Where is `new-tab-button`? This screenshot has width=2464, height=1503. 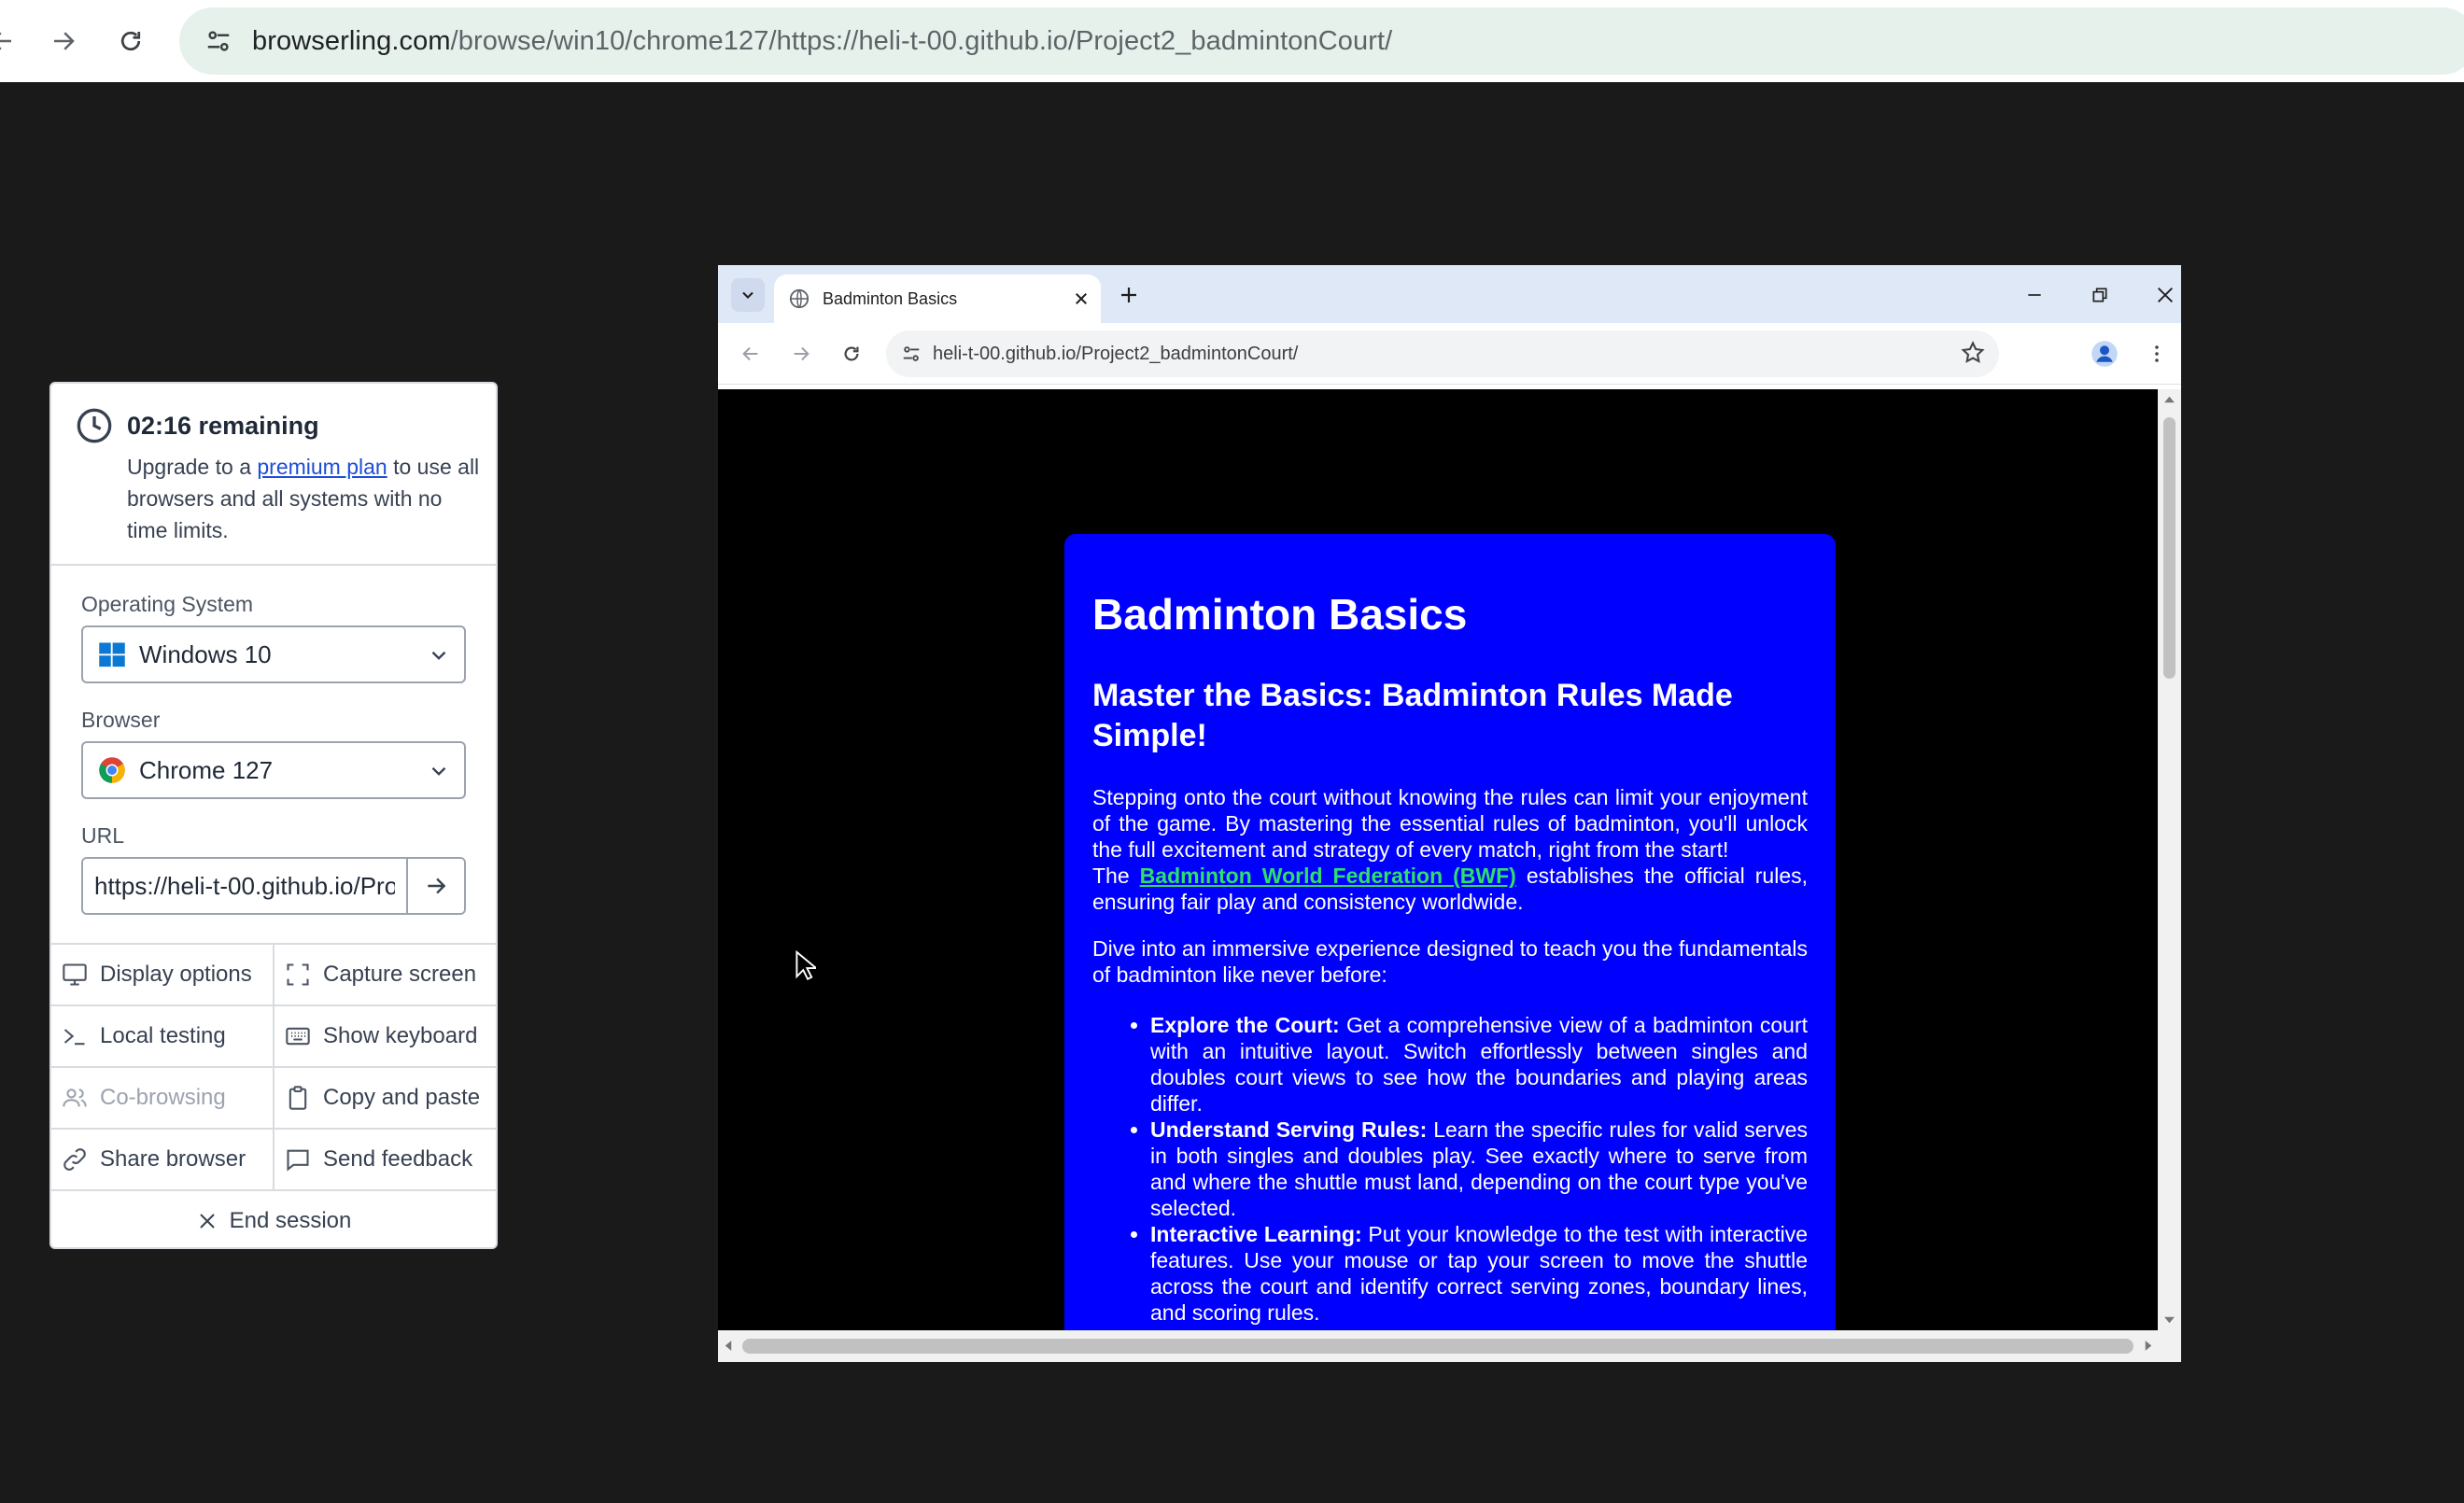 new-tab-button is located at coordinates (1129, 295).